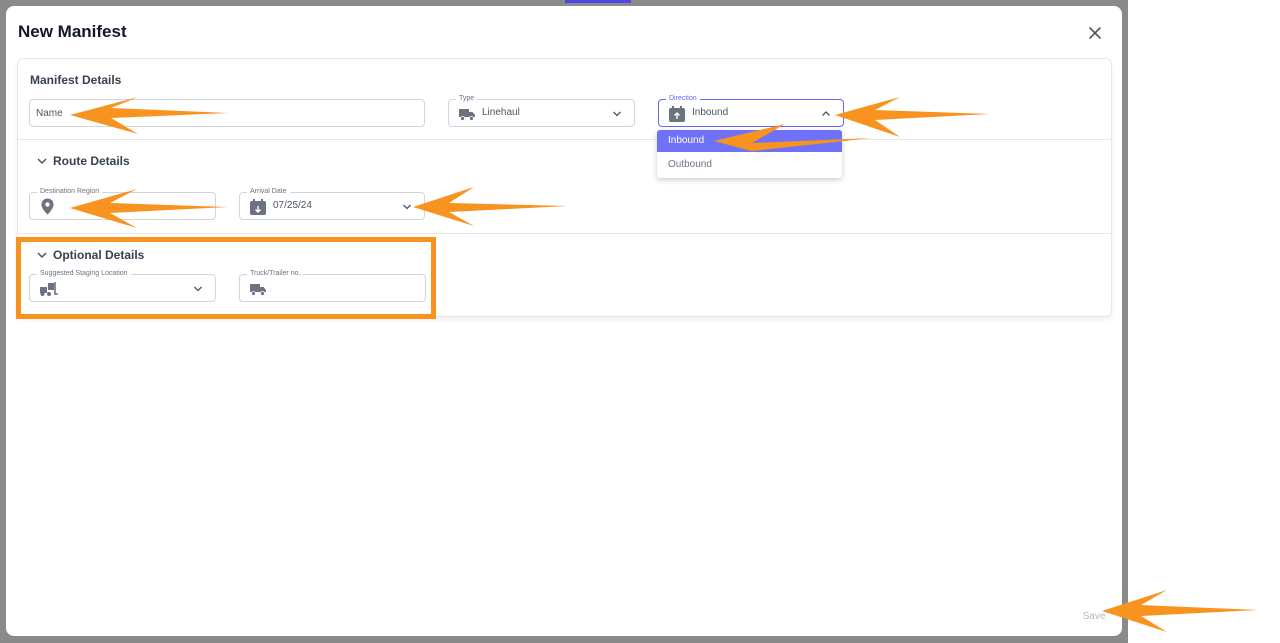 This screenshot has width=1280, height=643. Describe the element at coordinates (47, 206) in the screenshot. I see `location-pin-icon` at that location.